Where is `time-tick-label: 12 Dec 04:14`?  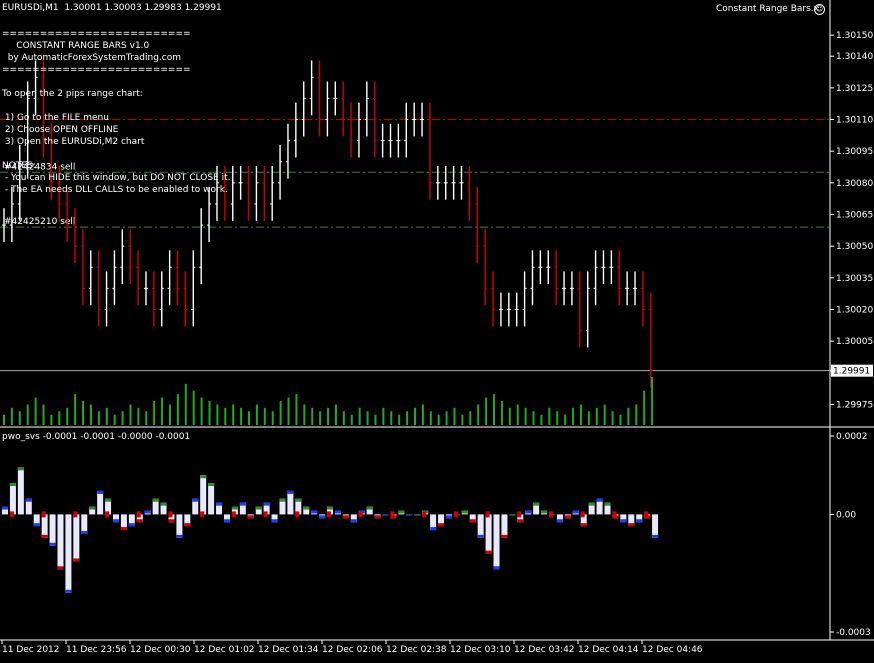
time-tick-label: 12 Dec 04:14 is located at coordinates (608, 650).